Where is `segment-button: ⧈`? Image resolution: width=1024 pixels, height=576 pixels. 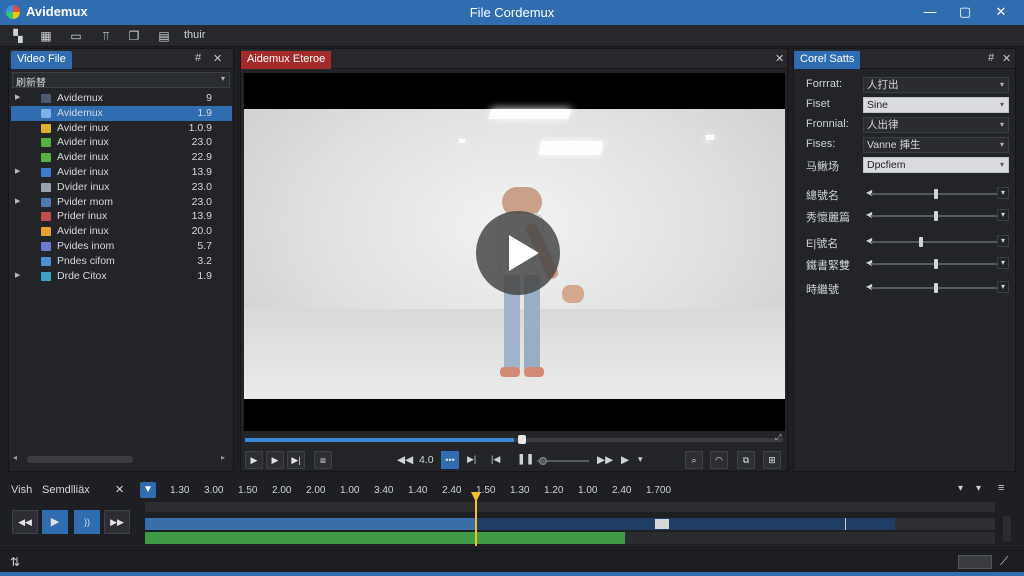 segment-button: ⧈ is located at coordinates (323, 460).